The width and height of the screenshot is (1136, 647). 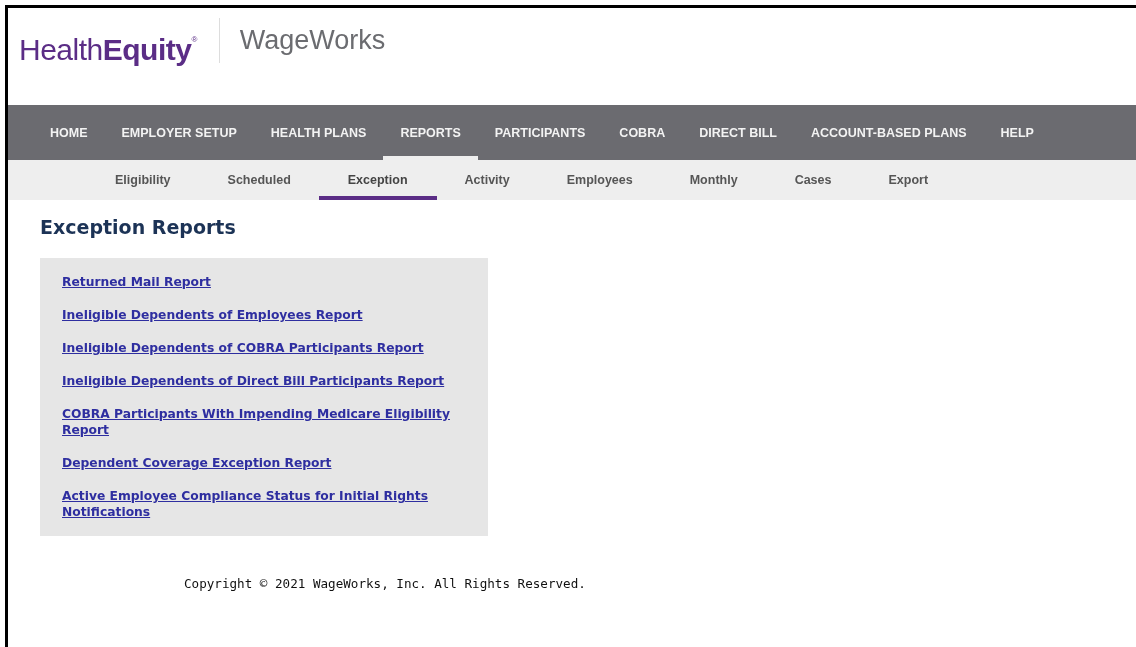 What do you see at coordinates (143, 180) in the screenshot?
I see `sub-nav-tab: Eligibility` at bounding box center [143, 180].